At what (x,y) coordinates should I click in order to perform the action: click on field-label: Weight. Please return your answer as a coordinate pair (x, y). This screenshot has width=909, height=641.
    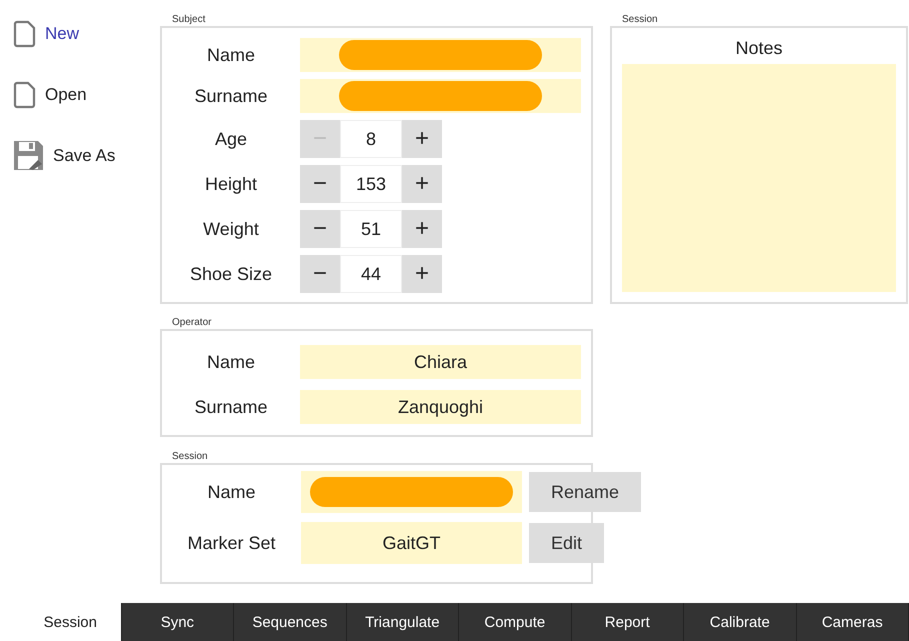
    Looking at the image, I should click on (231, 229).